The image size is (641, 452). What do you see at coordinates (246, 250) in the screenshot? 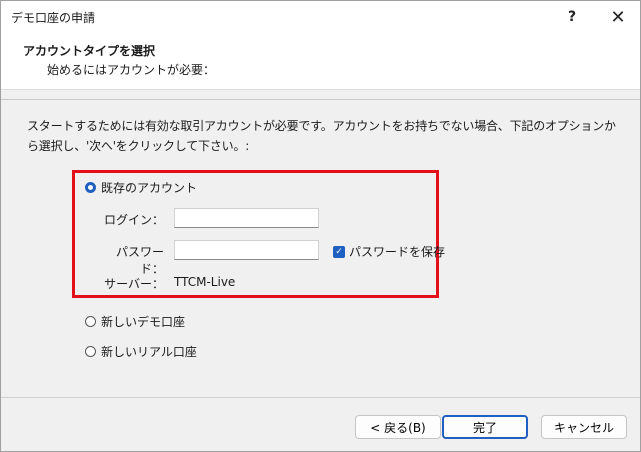
I see `password-input` at bounding box center [246, 250].